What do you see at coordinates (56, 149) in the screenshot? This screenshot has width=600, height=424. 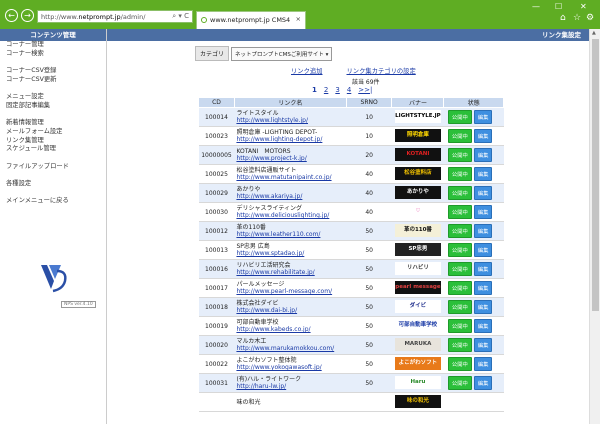 I see `sidebar-menu-item: スケジュール管理` at bounding box center [56, 149].